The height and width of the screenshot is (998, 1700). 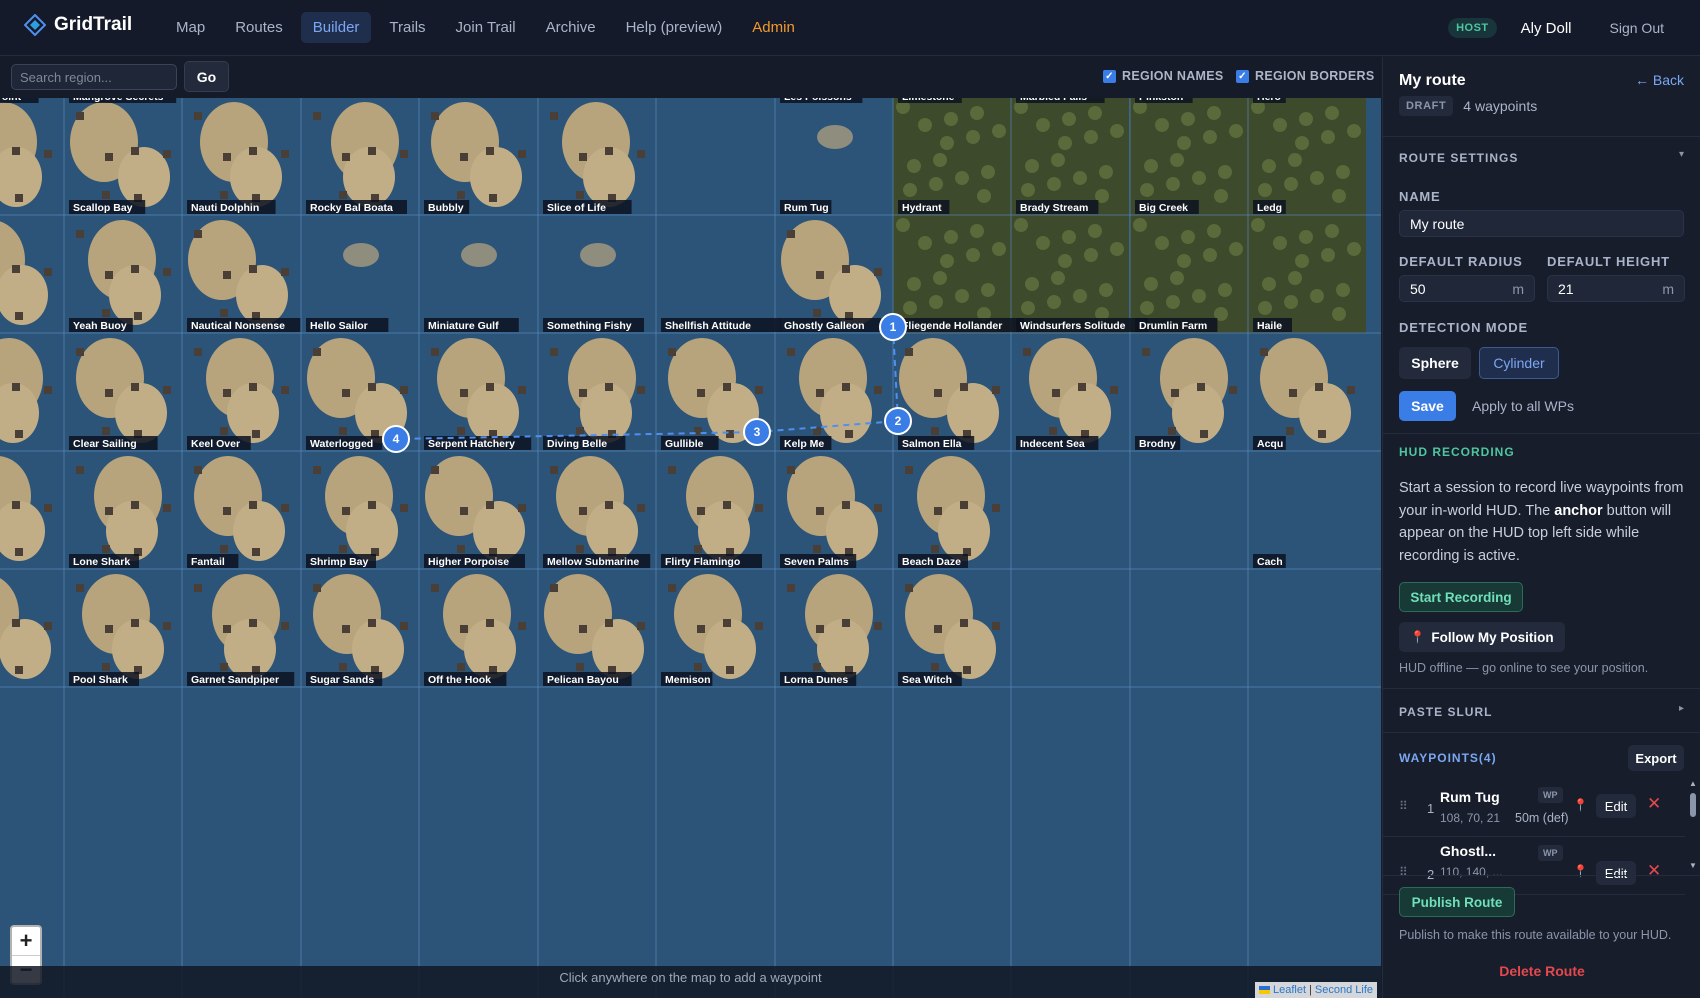 What do you see at coordinates (1566, 289) in the screenshot?
I see `default-height-value: 21` at bounding box center [1566, 289].